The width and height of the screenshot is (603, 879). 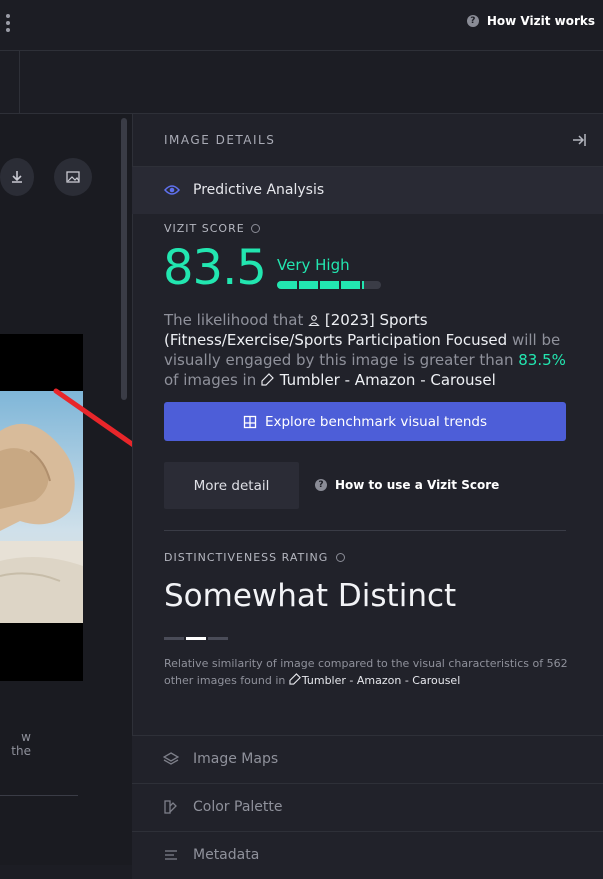 I want to click on score-meter, so click(x=329, y=285).